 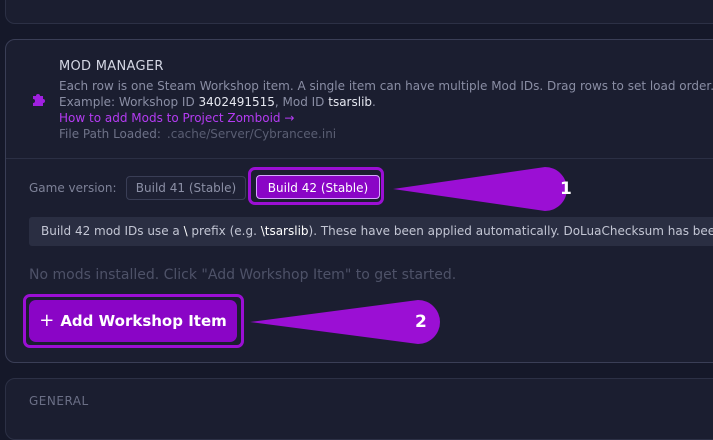 I want to click on general-section-title: GENERAL, so click(x=59, y=401).